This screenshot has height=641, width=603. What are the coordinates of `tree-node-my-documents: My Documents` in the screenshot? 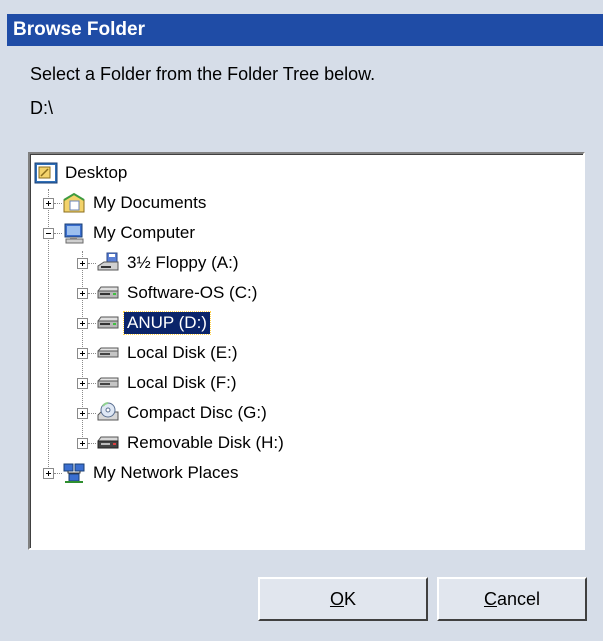 It's located at (126, 203).